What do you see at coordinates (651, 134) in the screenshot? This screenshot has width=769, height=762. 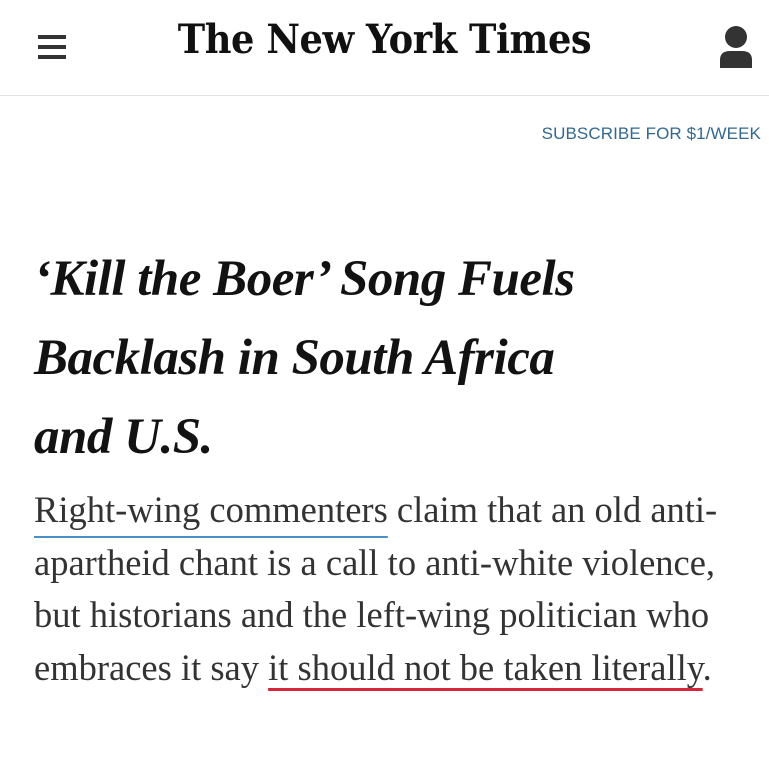 I see `subscribe-link: SUBSCRIBE FOR $1/WEEK` at bounding box center [651, 134].